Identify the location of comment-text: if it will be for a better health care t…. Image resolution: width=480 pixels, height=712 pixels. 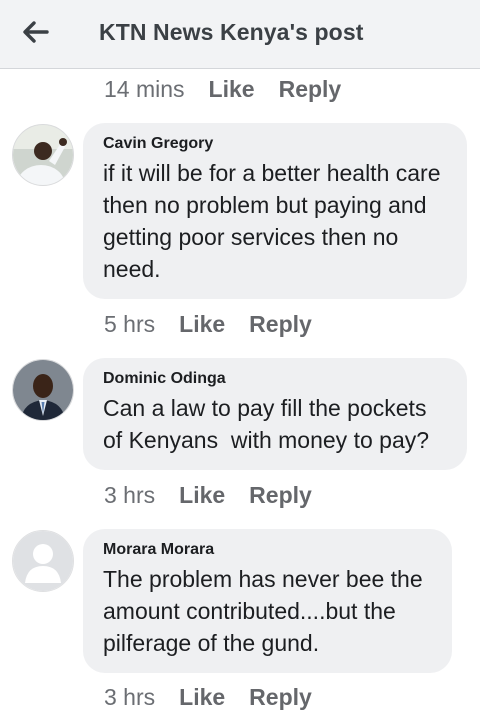
(275, 221).